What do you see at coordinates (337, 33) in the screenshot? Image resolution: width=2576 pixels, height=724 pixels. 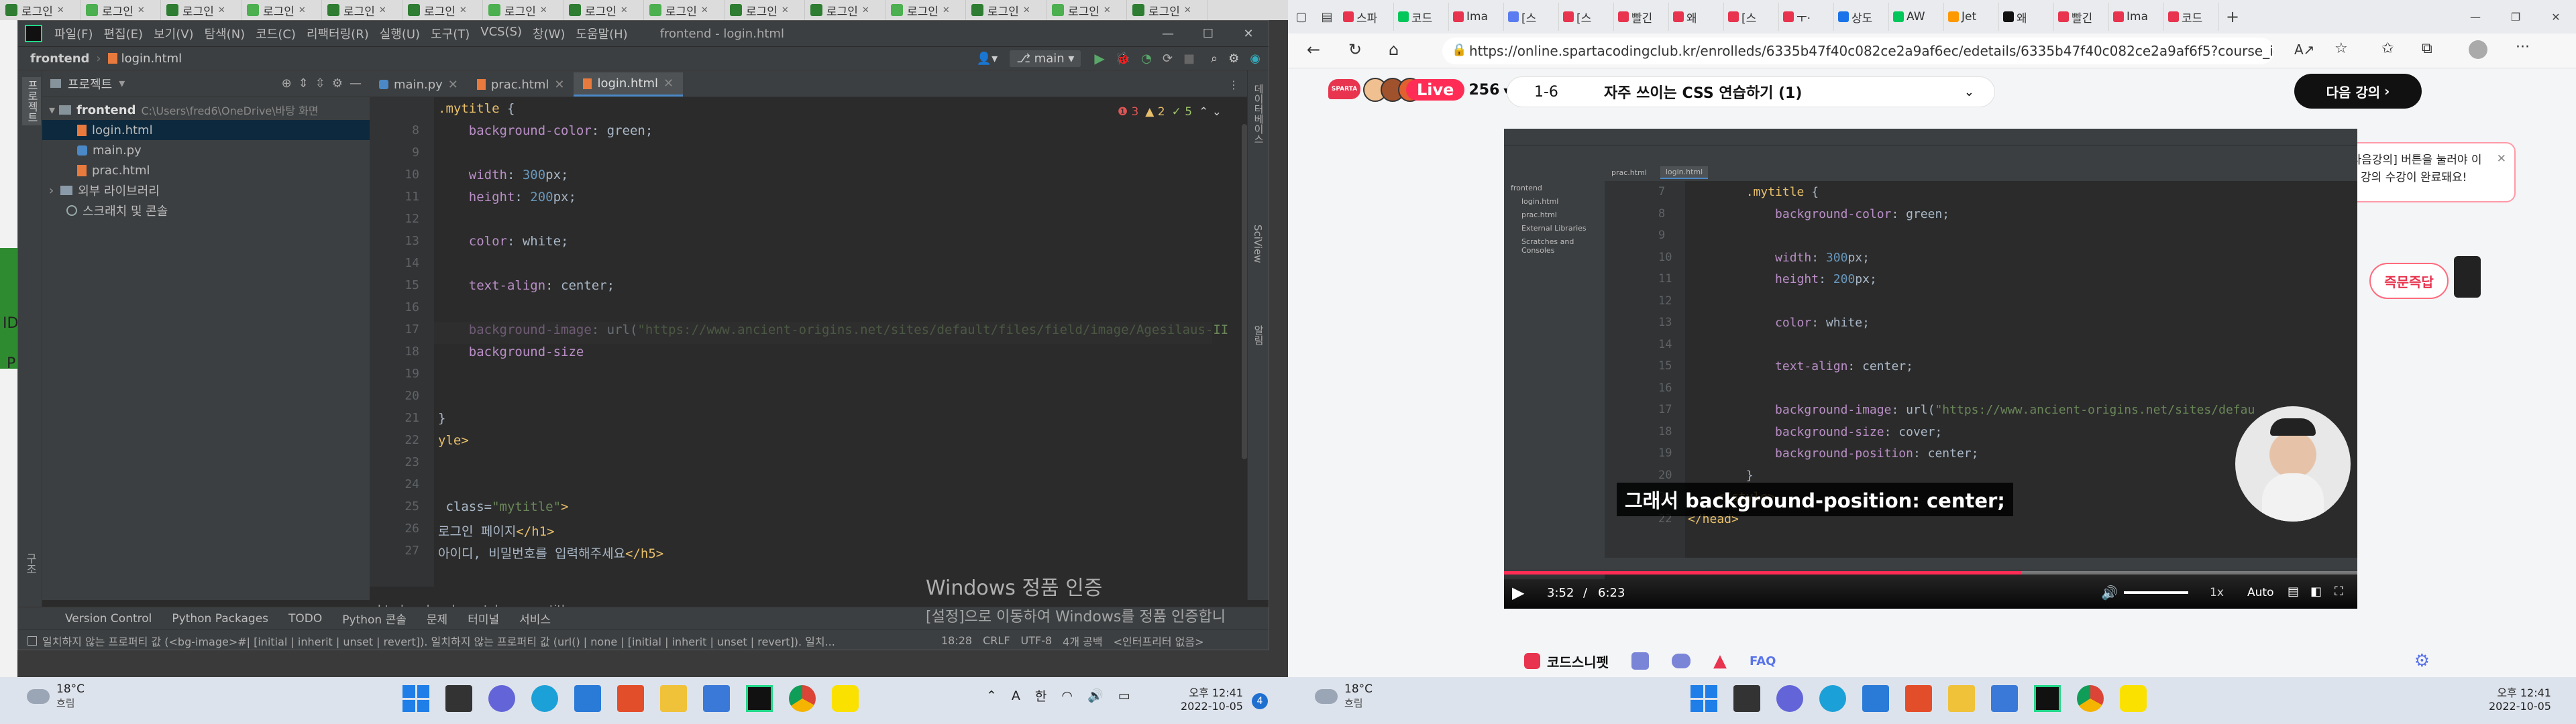 I see `menu-item: 리팩터링(R)` at bounding box center [337, 33].